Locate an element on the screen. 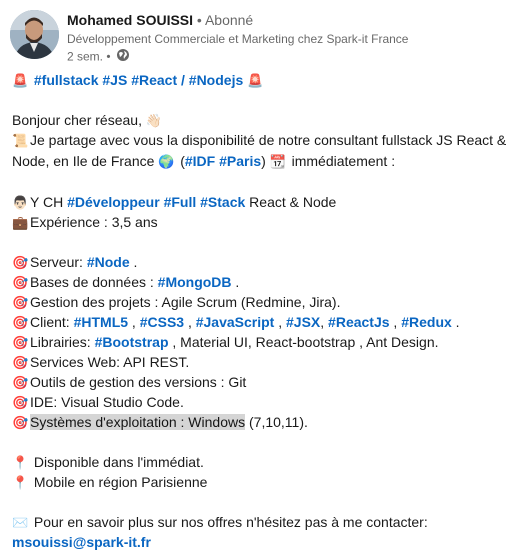  available-text: Disponible dans l'immédiat. is located at coordinates (118, 462).